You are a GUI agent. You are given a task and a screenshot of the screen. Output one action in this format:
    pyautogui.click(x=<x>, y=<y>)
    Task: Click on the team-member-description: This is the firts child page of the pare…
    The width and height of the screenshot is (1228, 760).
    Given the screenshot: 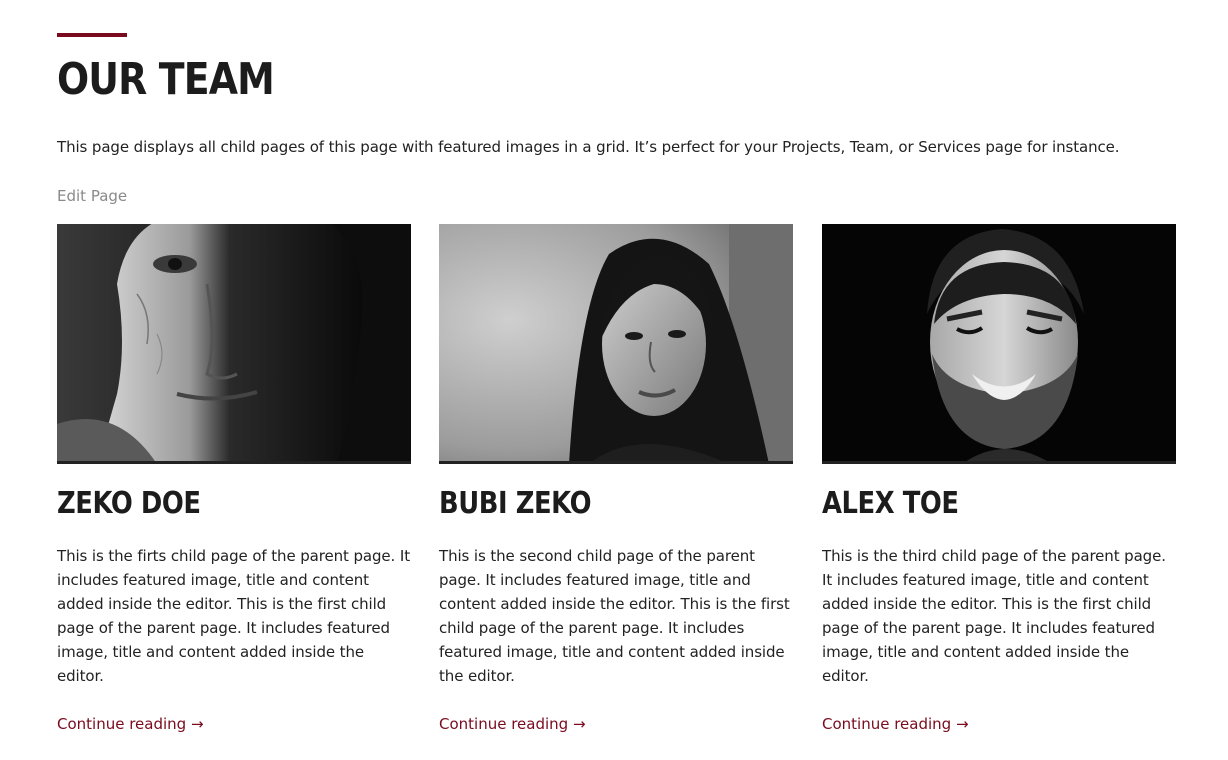 What is the action you would take?
    pyautogui.click(x=233, y=616)
    